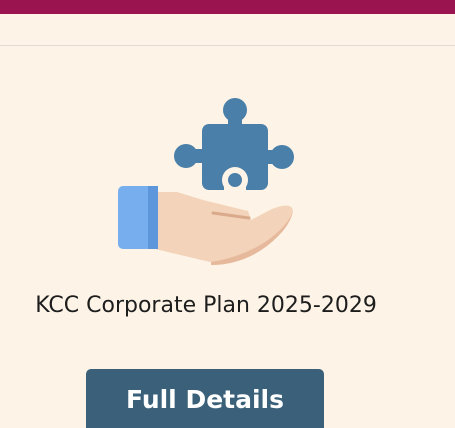 The height and width of the screenshot is (428, 455). What do you see at coordinates (206, 305) in the screenshot?
I see `card-title: KCC Corporate Plan 2025-2029` at bounding box center [206, 305].